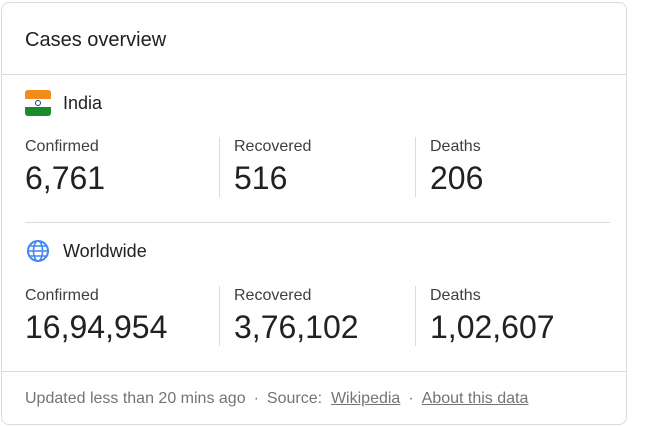 The width and height of the screenshot is (650, 427). I want to click on region-header-india: India, so click(63, 103).